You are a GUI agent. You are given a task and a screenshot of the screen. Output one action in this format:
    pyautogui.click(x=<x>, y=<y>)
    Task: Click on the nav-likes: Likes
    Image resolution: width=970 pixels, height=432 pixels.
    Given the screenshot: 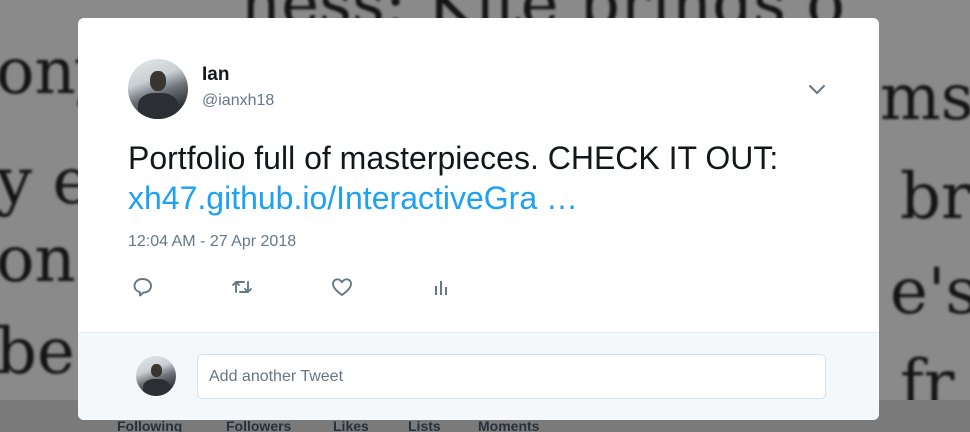 What is the action you would take?
    pyautogui.click(x=351, y=425)
    